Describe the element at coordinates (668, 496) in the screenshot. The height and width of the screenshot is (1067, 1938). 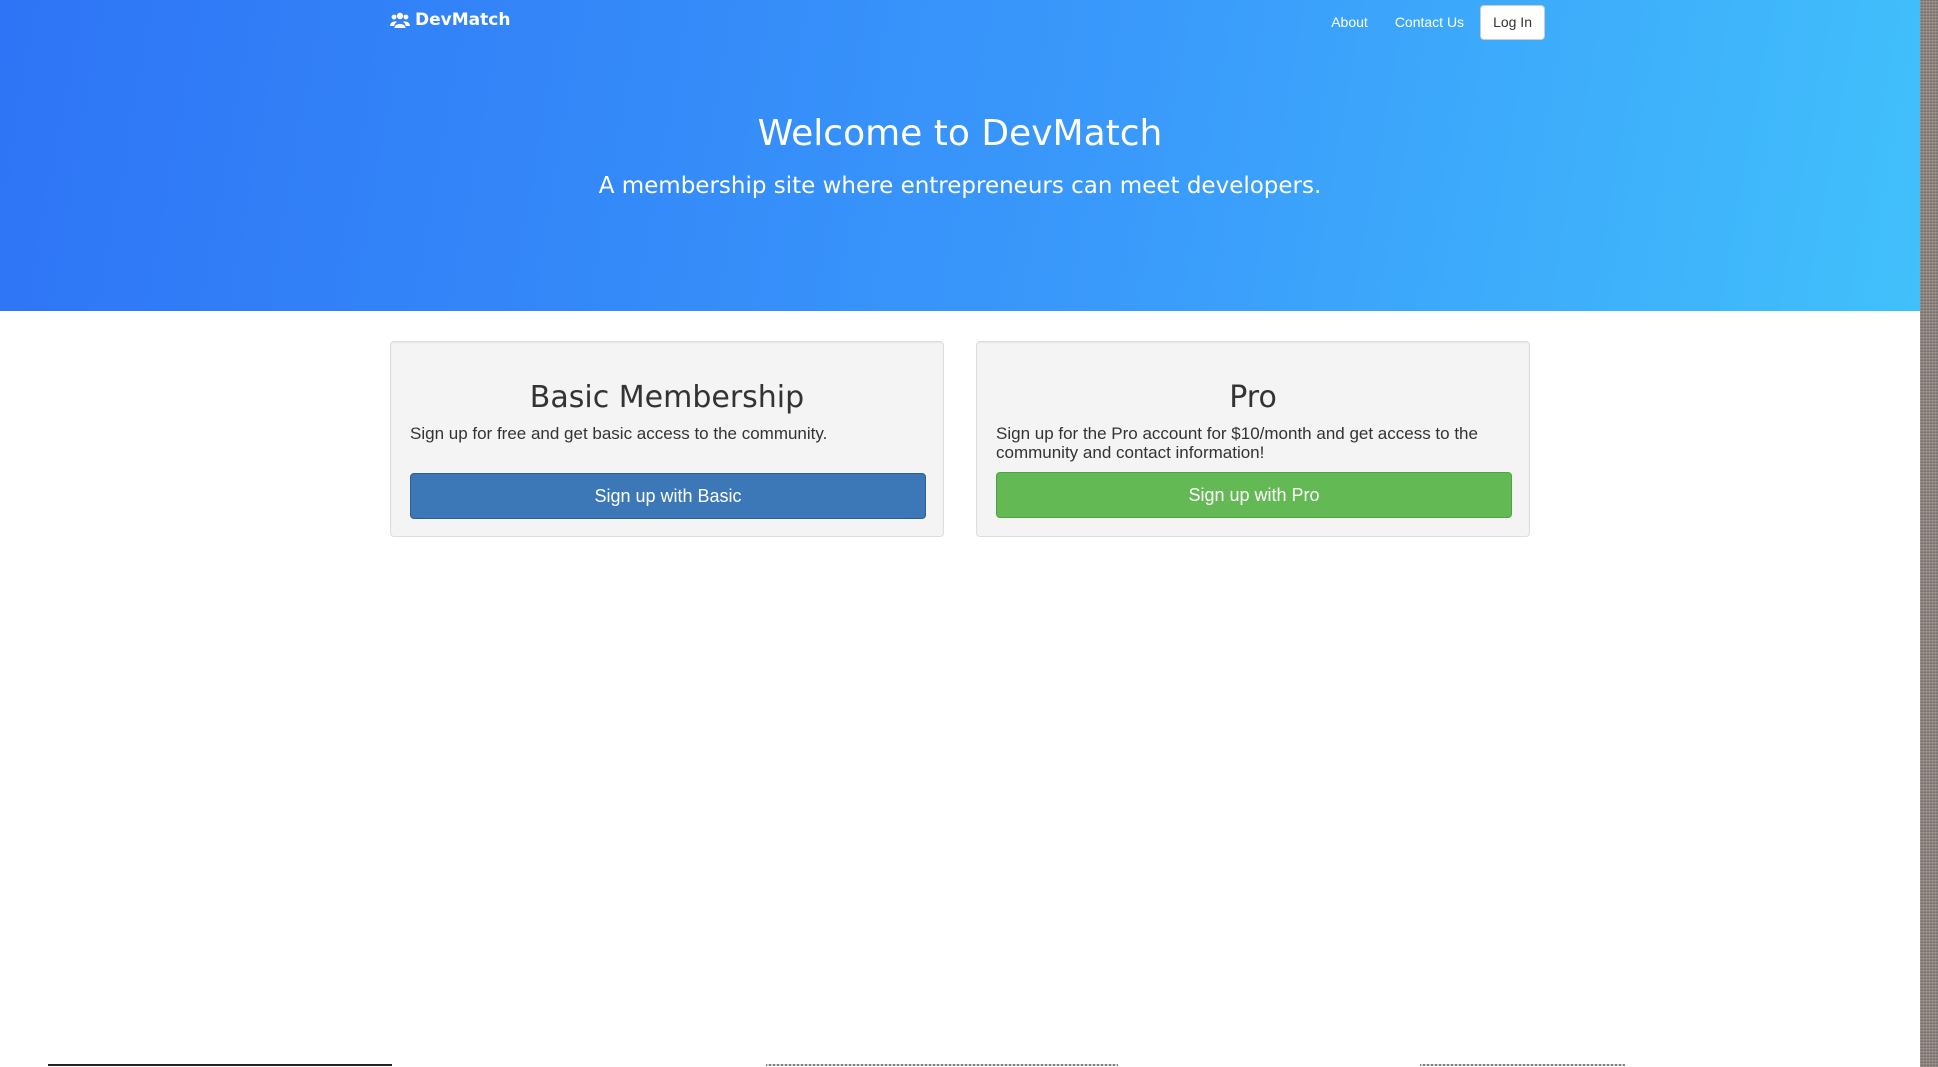
I see `sign-up-basic-button: Sign up with Basic` at that location.